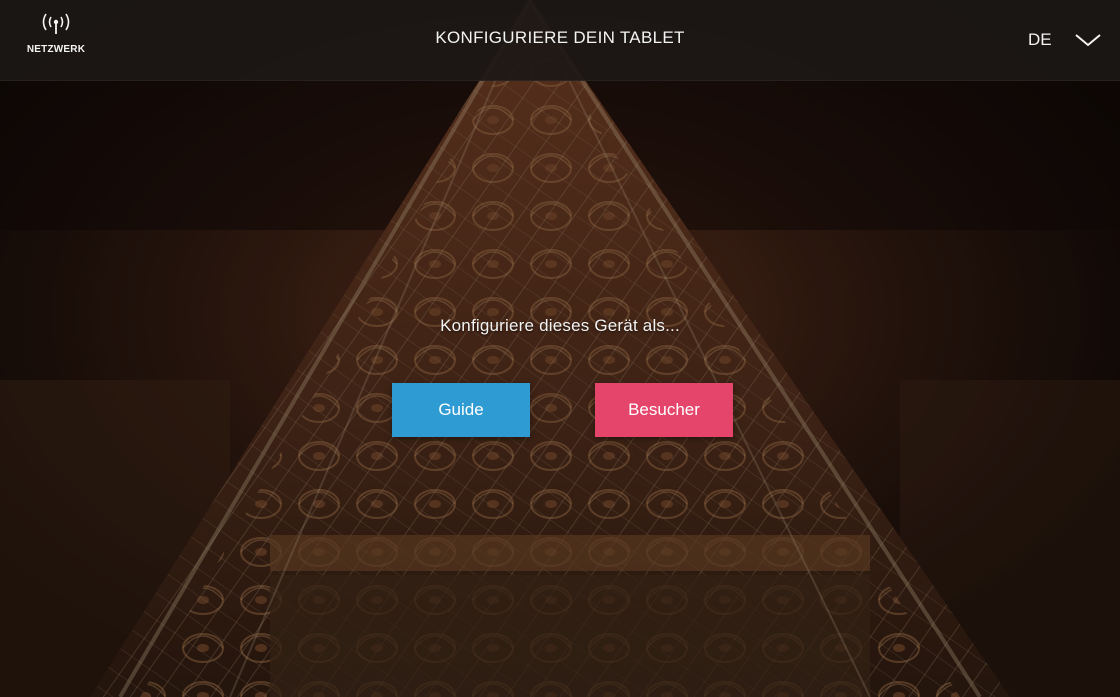 This screenshot has width=1120, height=697. What do you see at coordinates (664, 410) in the screenshot?
I see `visitor-button: Besucher` at bounding box center [664, 410].